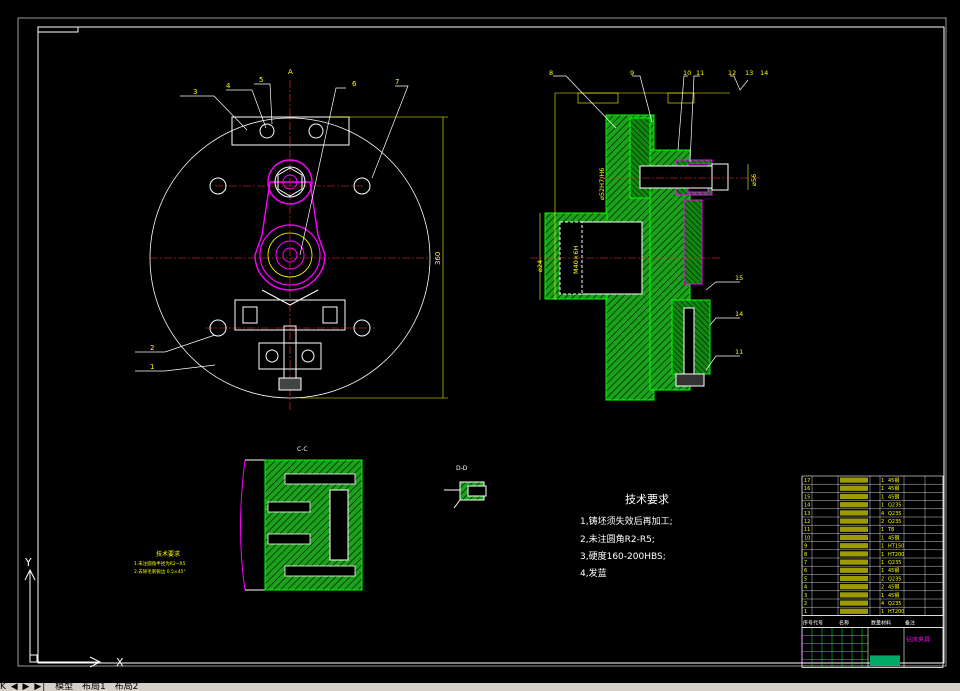 This screenshot has height=691, width=960. Describe the element at coordinates (882, 604) in the screenshot. I see `bom-row-qty: 4` at that location.